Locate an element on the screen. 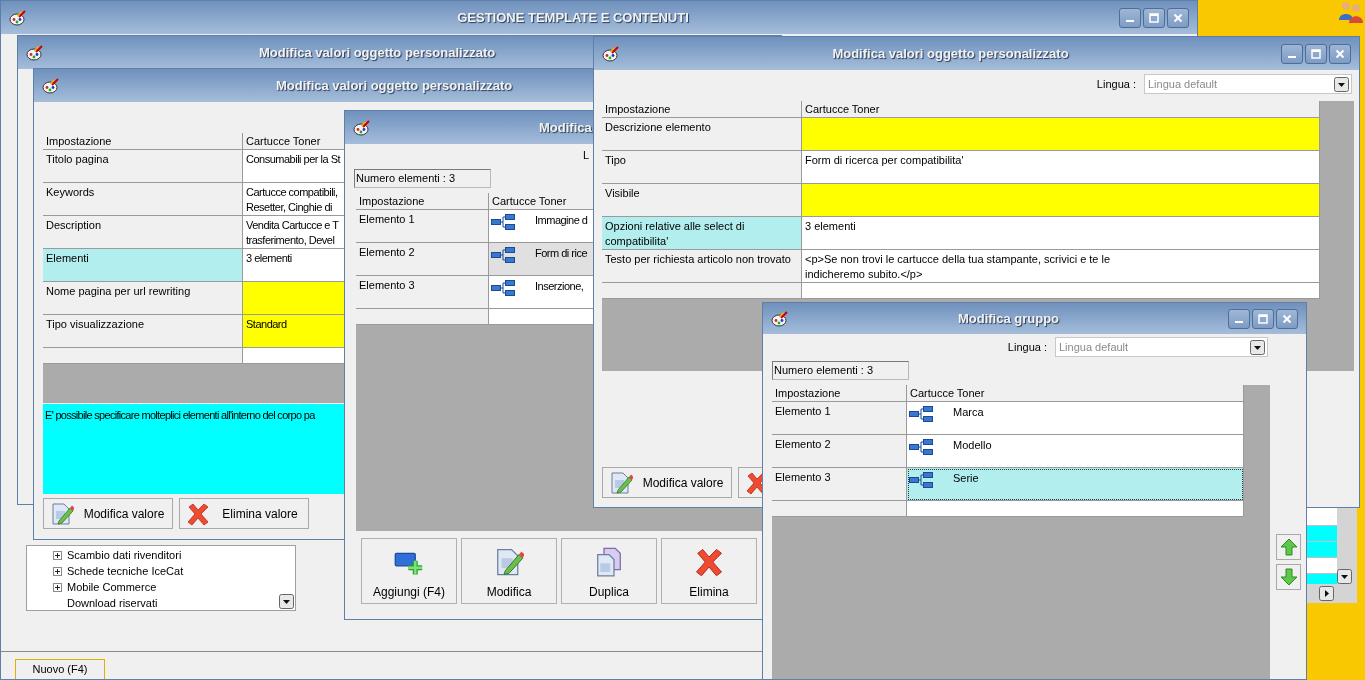 This screenshot has width=1365, height=680. table-cell: Keywords is located at coordinates (143, 199).